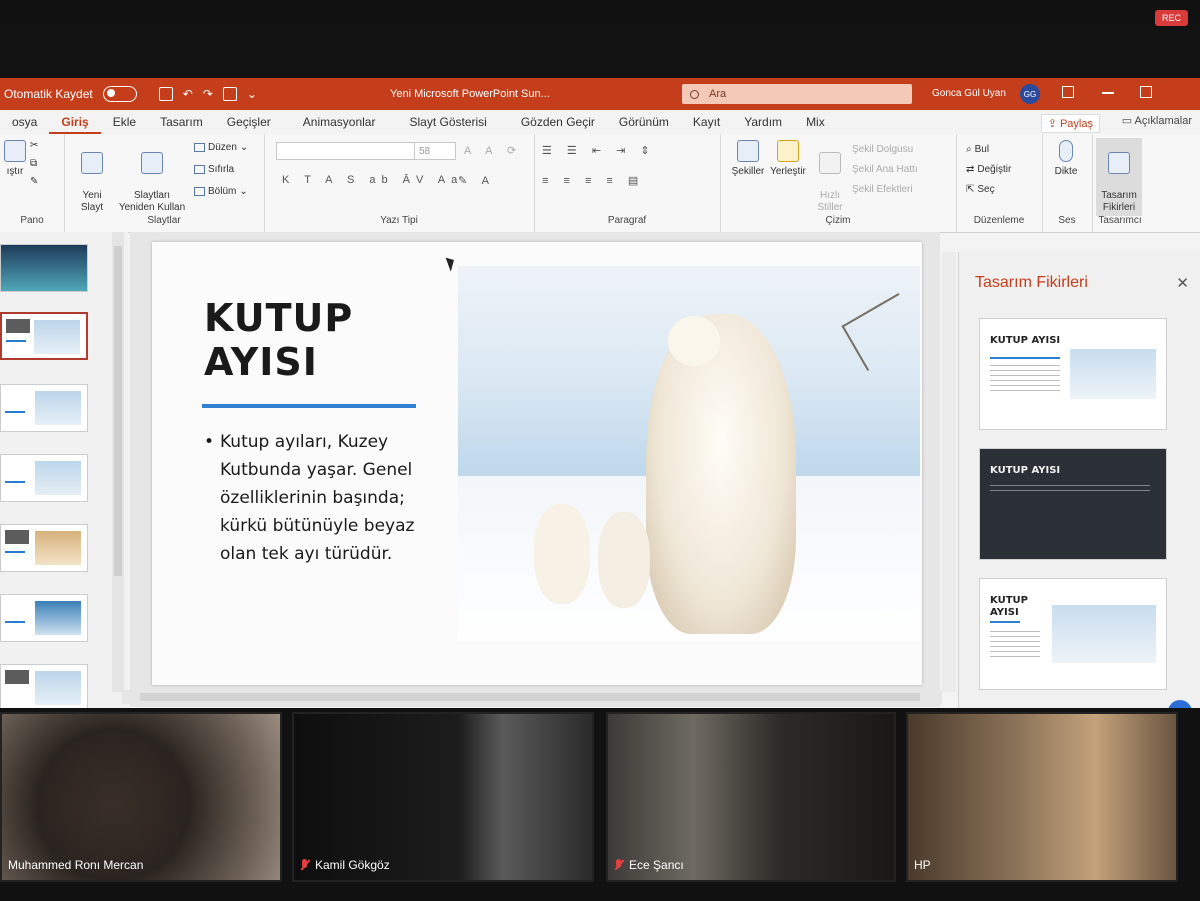 The image size is (1200, 901). I want to click on quick-styles-icon, so click(830, 163).